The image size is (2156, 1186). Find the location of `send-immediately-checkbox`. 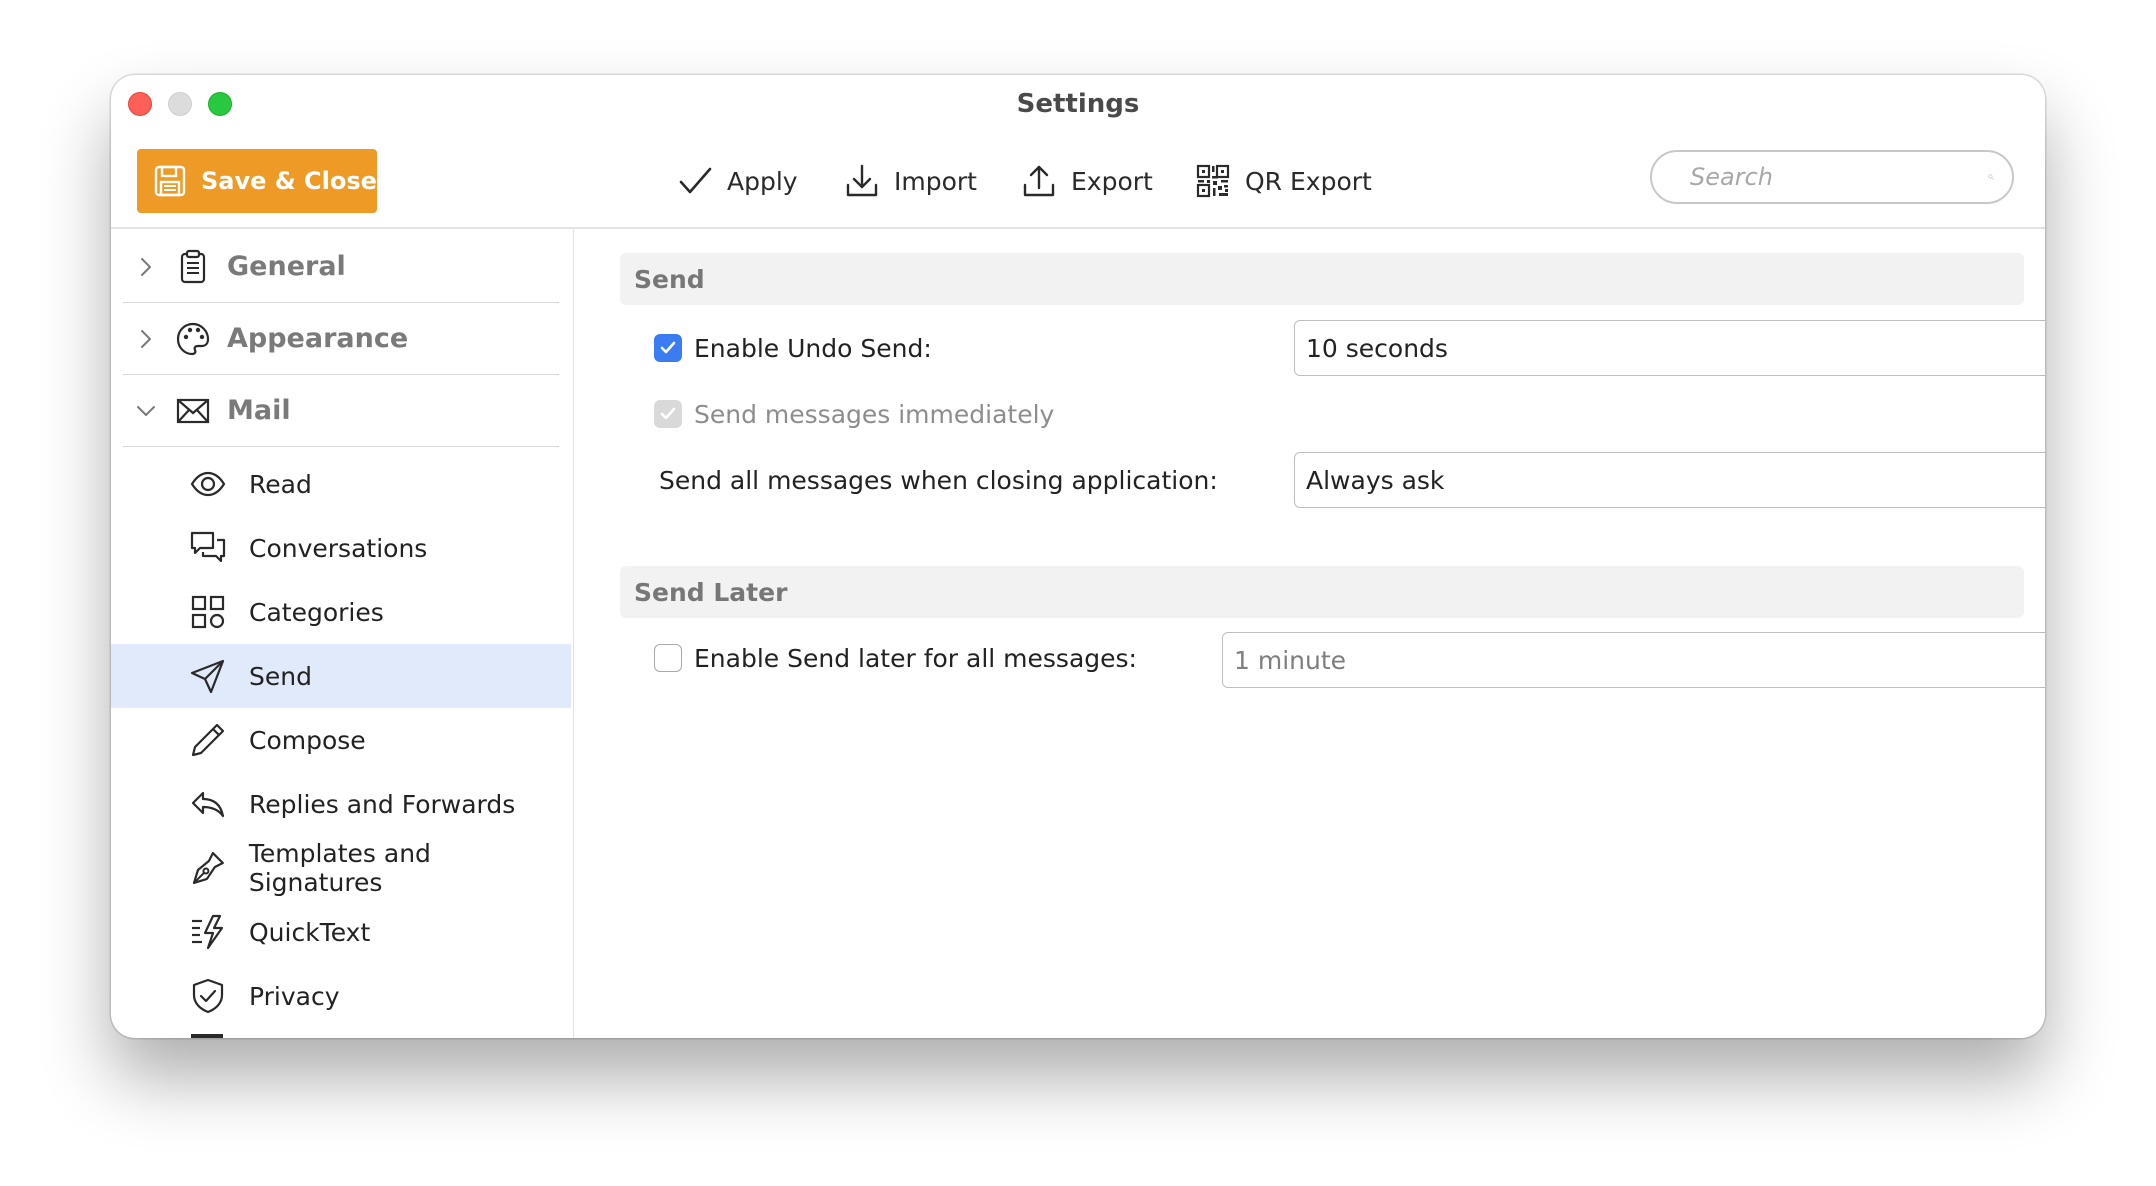

send-immediately-checkbox is located at coordinates (668, 414).